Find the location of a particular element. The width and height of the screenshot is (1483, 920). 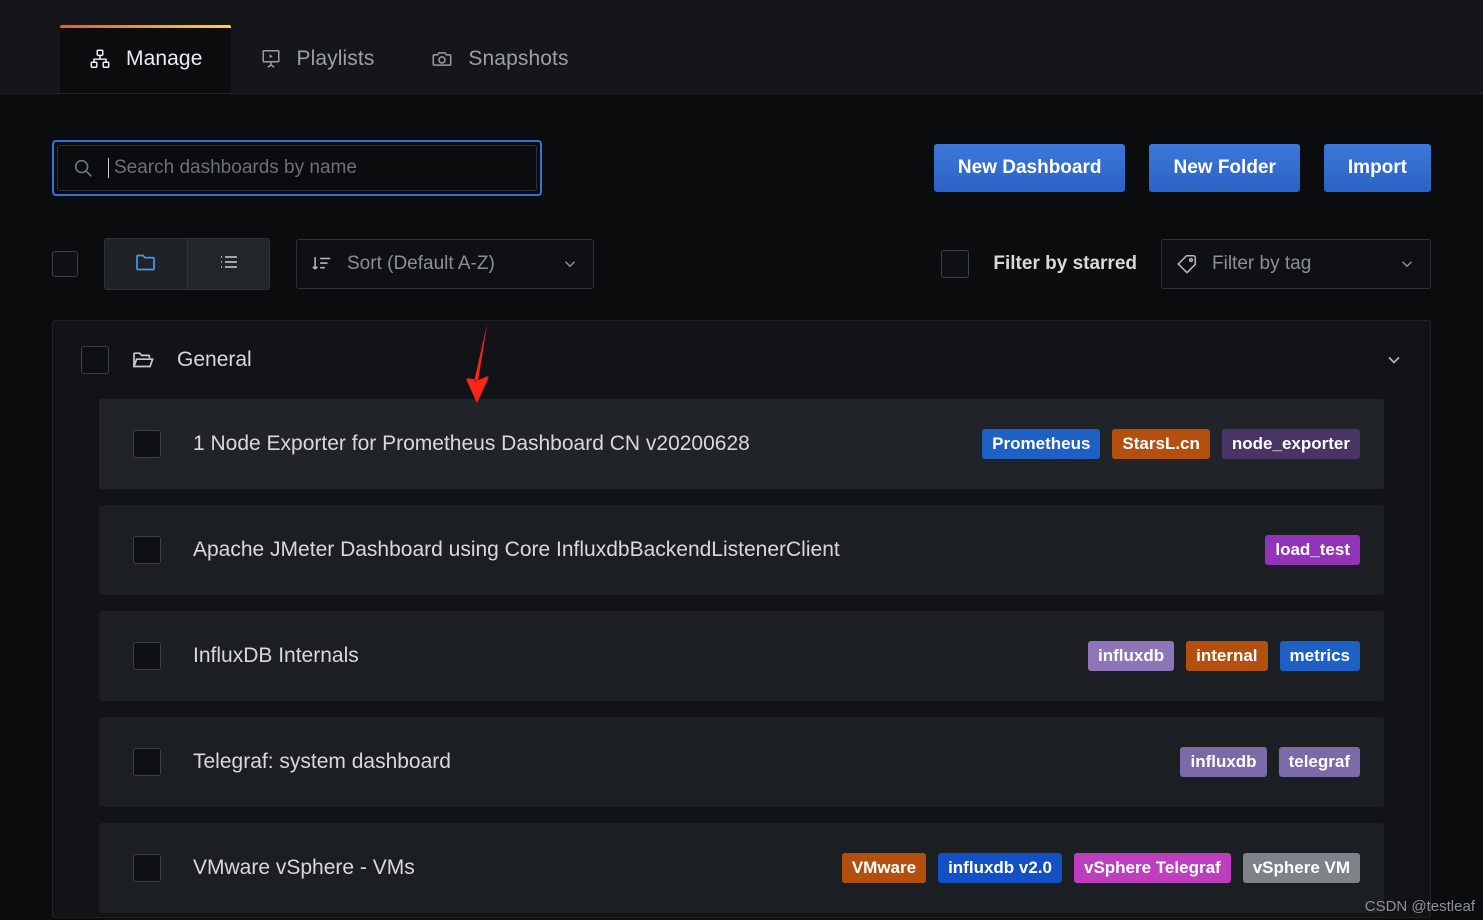

sort-select-label: Sort (Default A-Z) is located at coordinates (421, 263).